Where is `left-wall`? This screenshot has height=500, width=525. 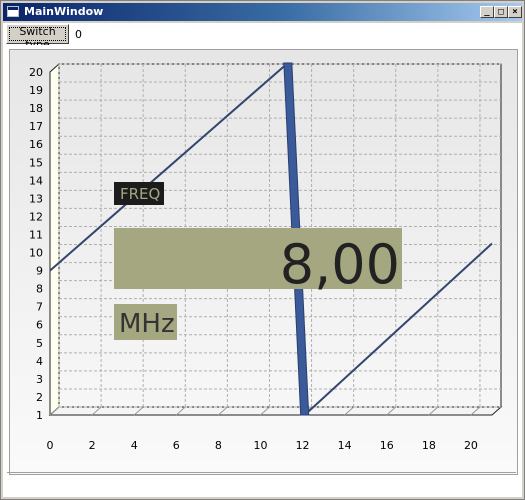 left-wall is located at coordinates (54, 239).